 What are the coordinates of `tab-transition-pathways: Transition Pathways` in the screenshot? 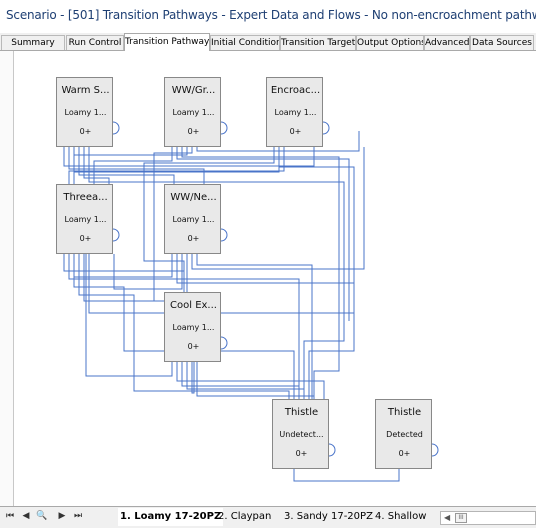 It's located at (167, 42).